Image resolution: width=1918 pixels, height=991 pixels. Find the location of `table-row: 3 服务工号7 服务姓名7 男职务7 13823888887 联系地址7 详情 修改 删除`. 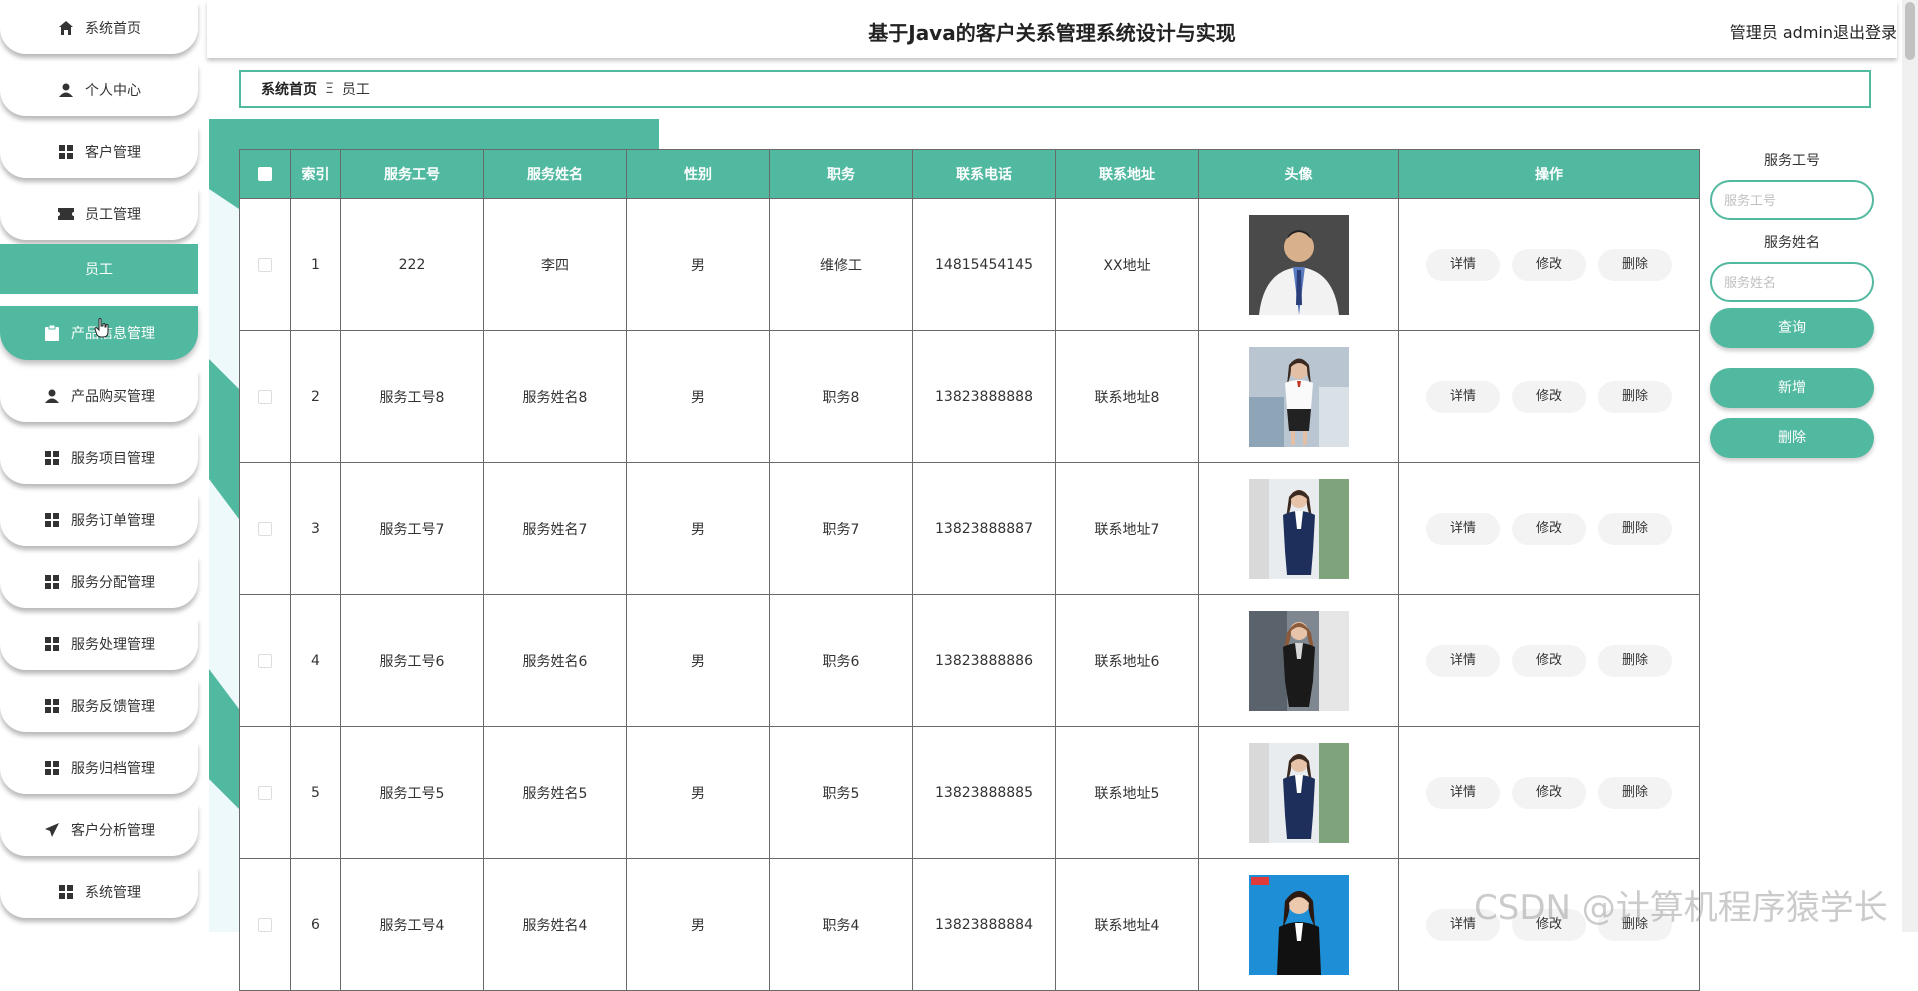

table-row: 3 服务工号7 服务姓名7 男职务7 13823888887 联系地址7 详情 修改 删除 is located at coordinates (969, 528).